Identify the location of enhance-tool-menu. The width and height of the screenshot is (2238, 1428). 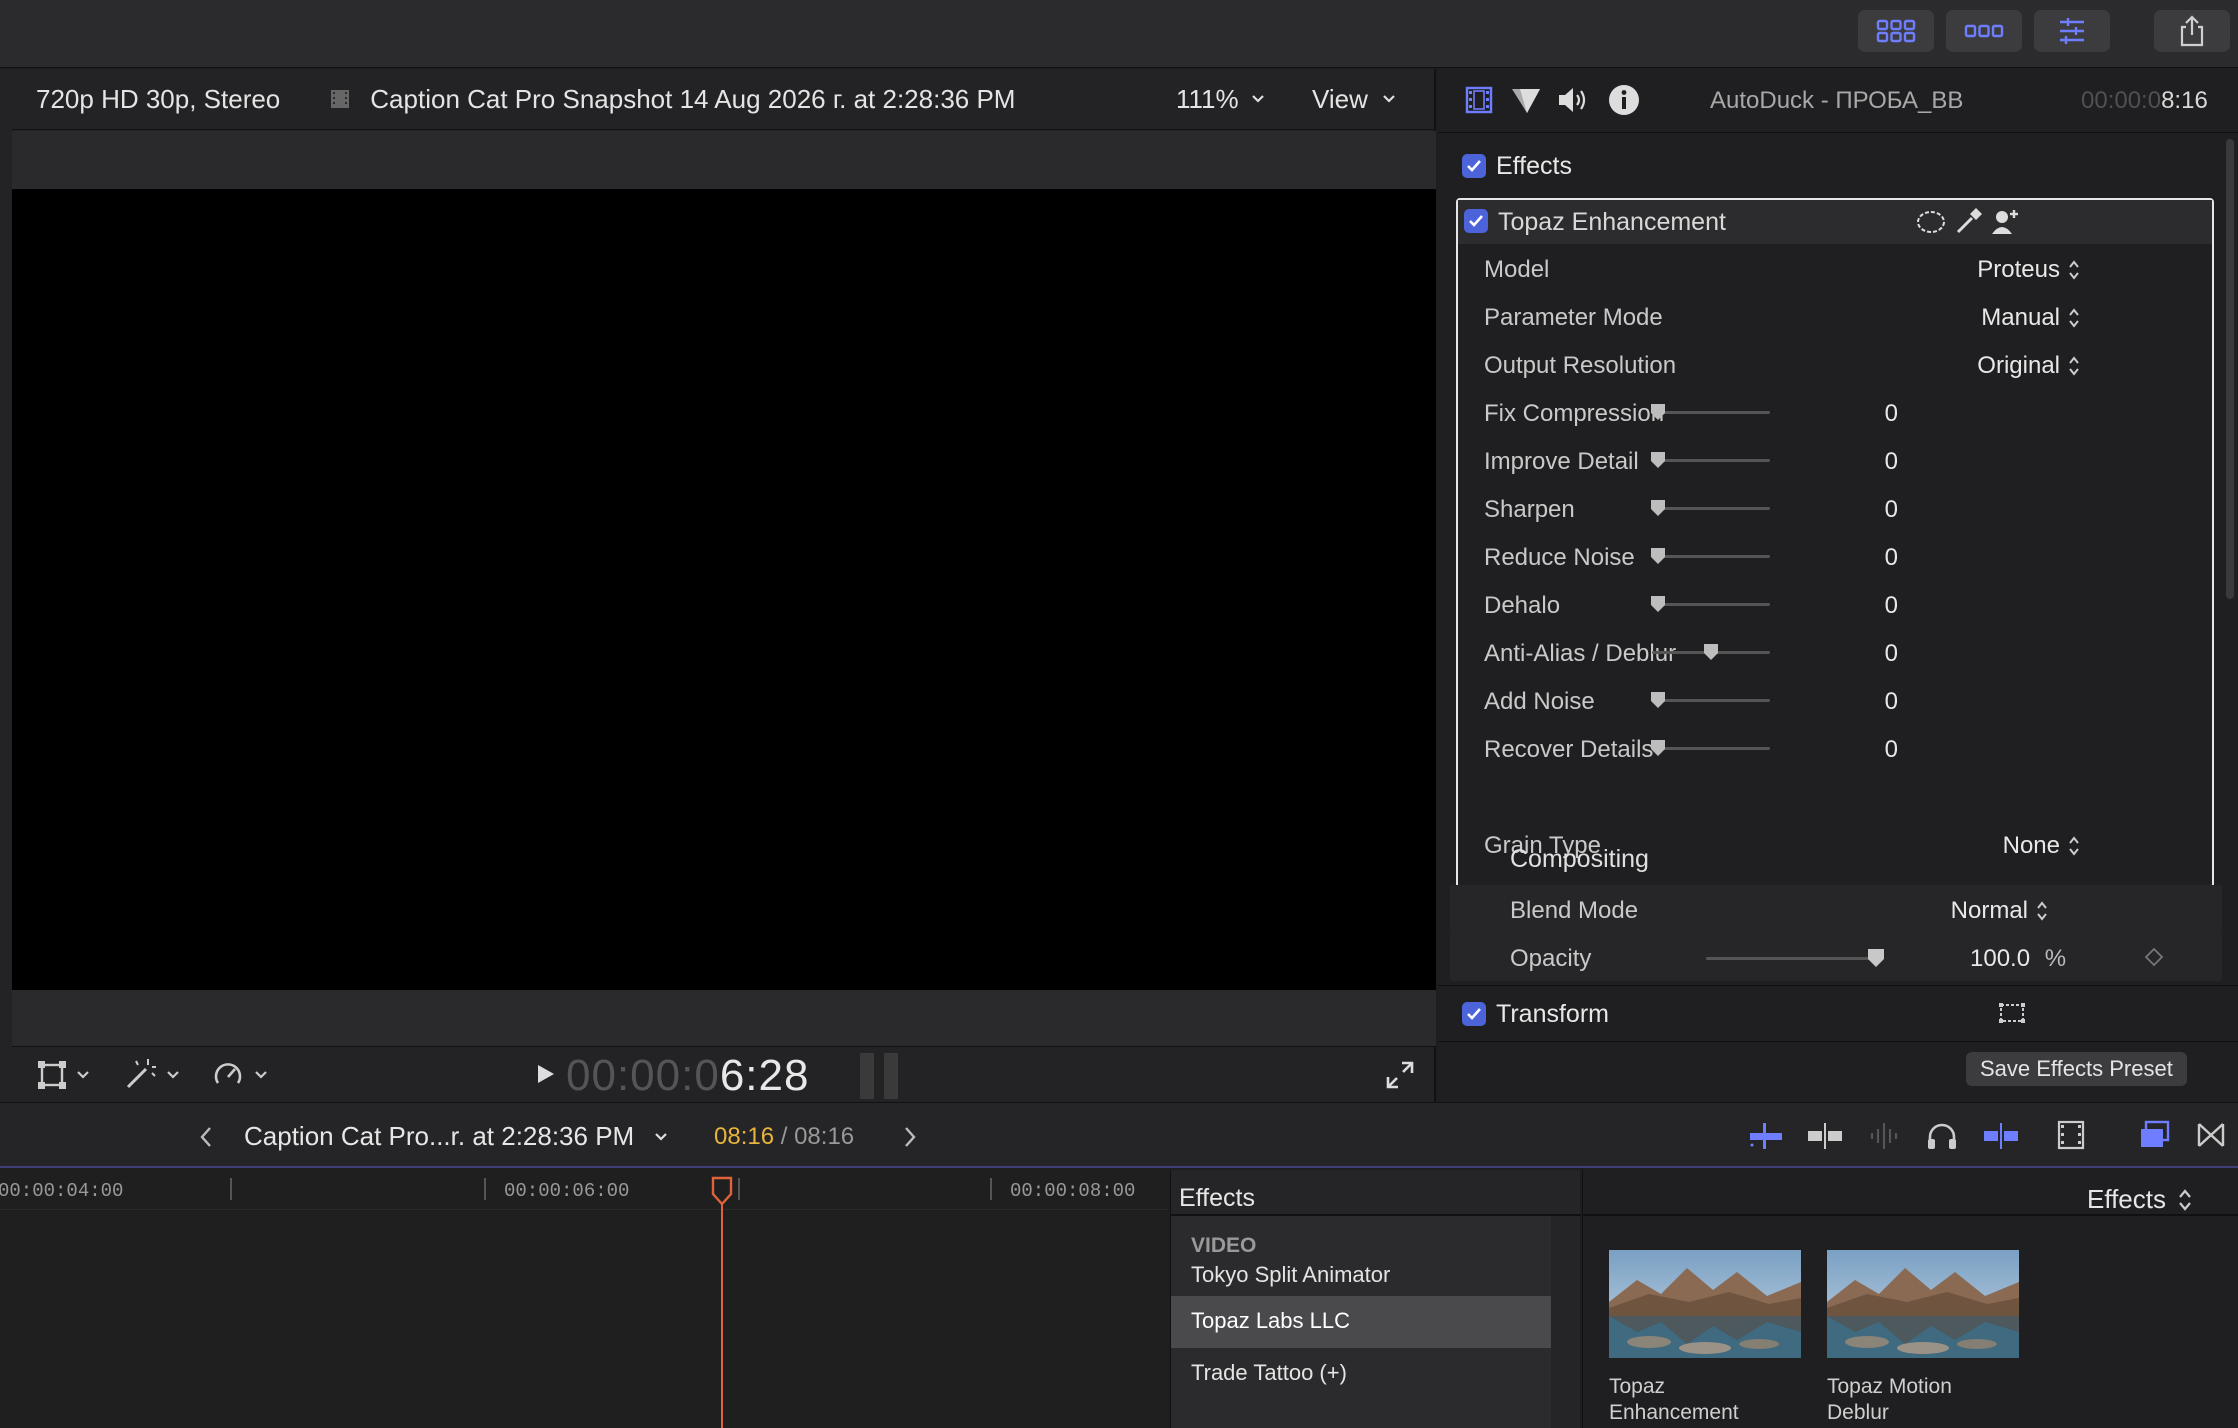
(151, 1075).